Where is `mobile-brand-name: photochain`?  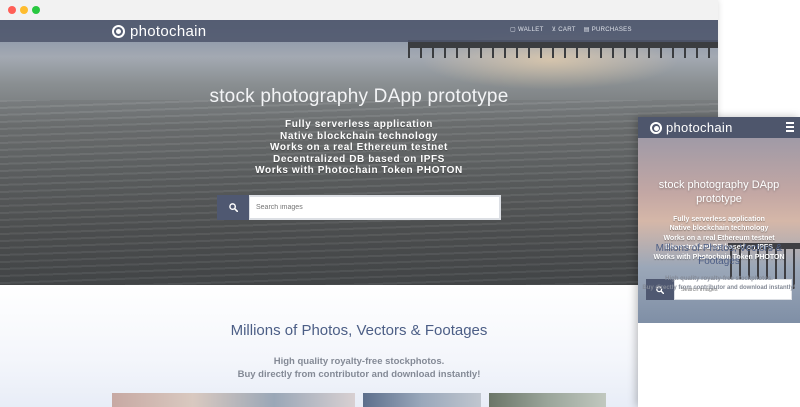
mobile-brand-name: photochain is located at coordinates (699, 127).